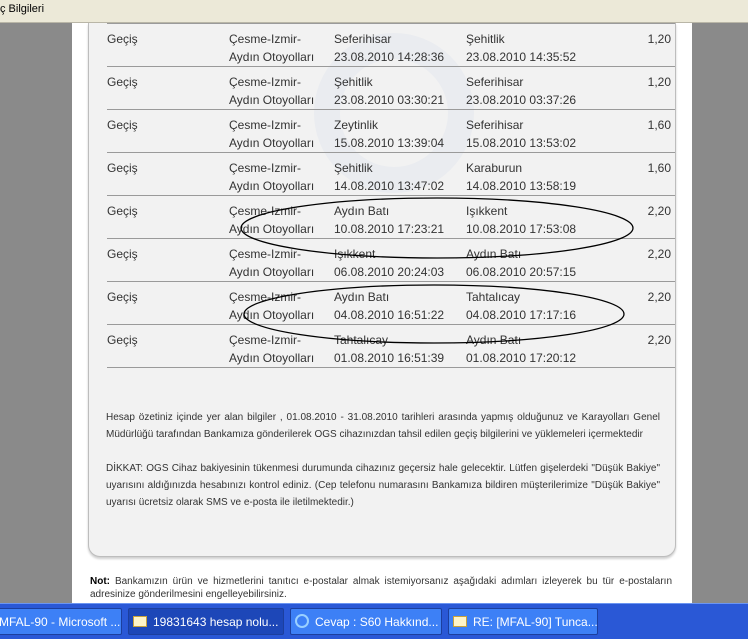 The image size is (748, 639). Describe the element at coordinates (36, 312) in the screenshot. I see `browser-background-left` at that location.